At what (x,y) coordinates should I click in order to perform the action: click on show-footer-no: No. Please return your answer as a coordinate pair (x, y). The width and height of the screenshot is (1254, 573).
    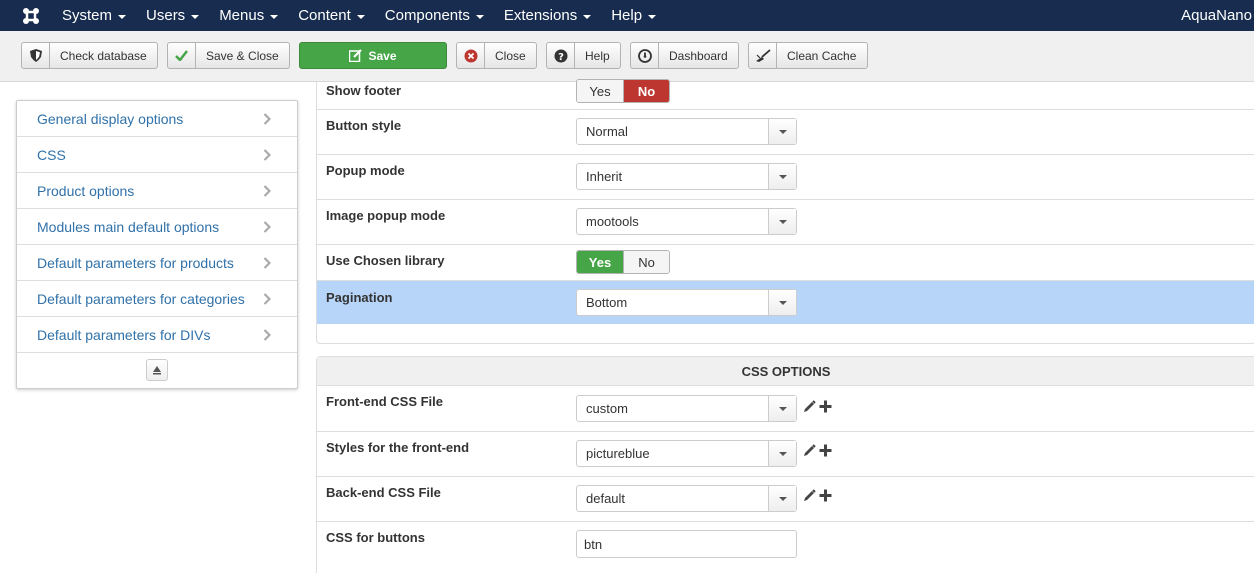
    Looking at the image, I should click on (646, 91).